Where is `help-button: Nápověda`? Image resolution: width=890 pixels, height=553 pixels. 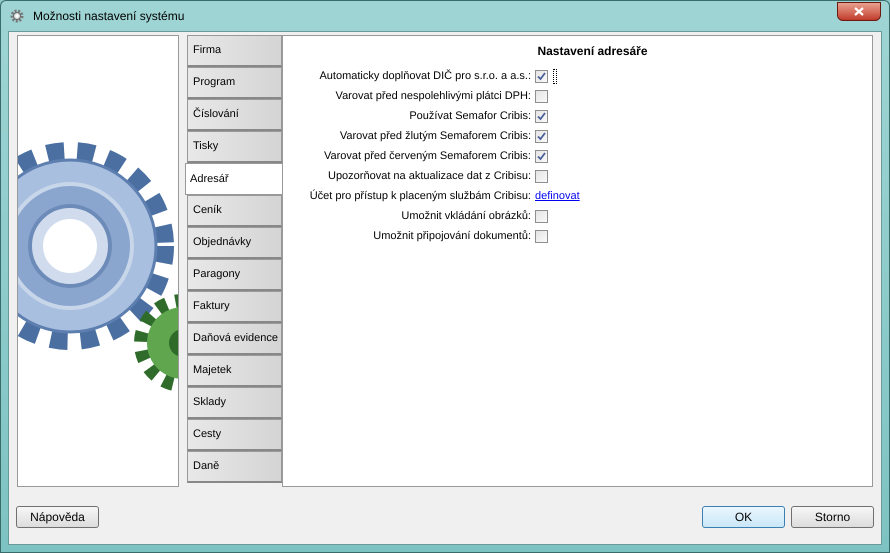
help-button: Nápověda is located at coordinates (57, 517).